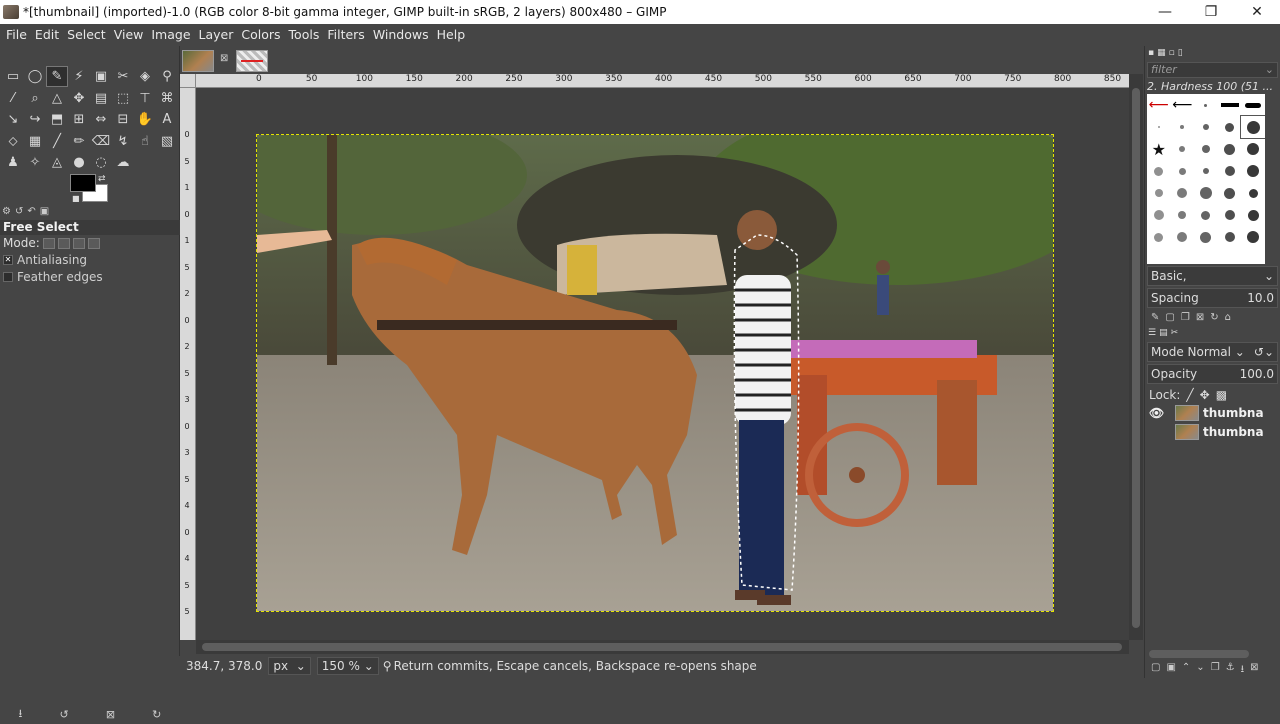 The width and height of the screenshot is (1280, 724). Describe the element at coordinates (1155, 668) in the screenshot. I see `new-layer-icon: ▢` at that location.